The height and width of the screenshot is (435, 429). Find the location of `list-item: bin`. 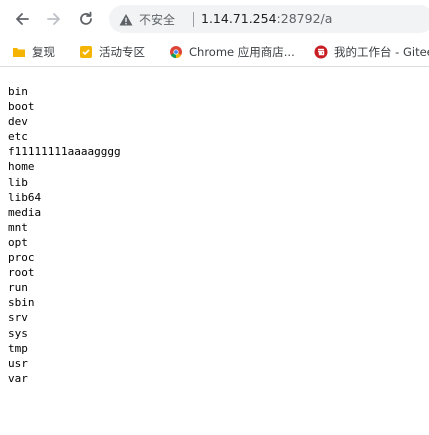

list-item: bin is located at coordinates (18, 91).